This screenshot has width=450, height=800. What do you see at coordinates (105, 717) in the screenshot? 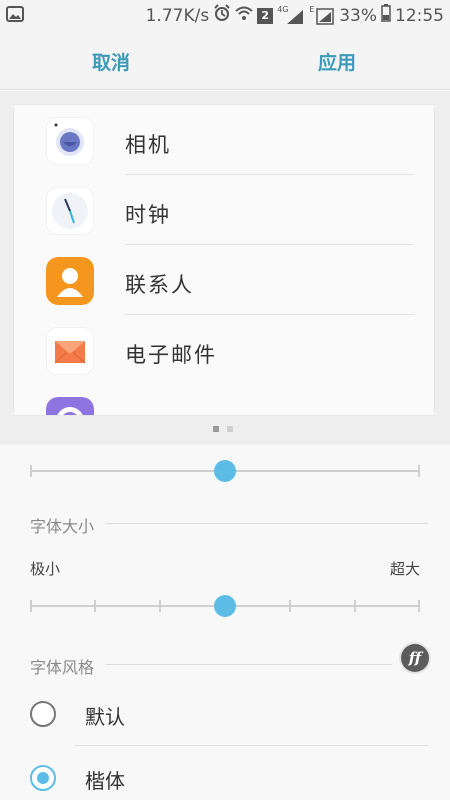
I see `font-option-label: 默认` at bounding box center [105, 717].